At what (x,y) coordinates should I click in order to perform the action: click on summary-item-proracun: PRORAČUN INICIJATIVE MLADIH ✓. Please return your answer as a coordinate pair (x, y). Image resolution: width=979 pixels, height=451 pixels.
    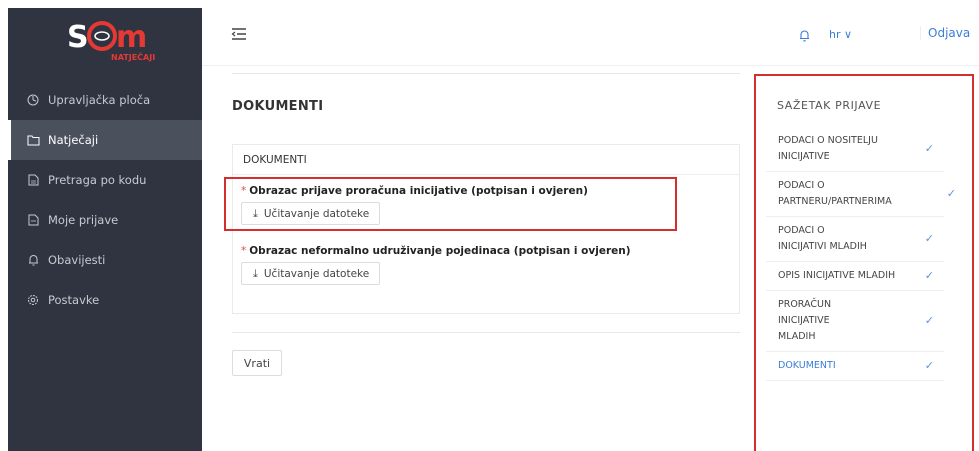
    Looking at the image, I should click on (855, 321).